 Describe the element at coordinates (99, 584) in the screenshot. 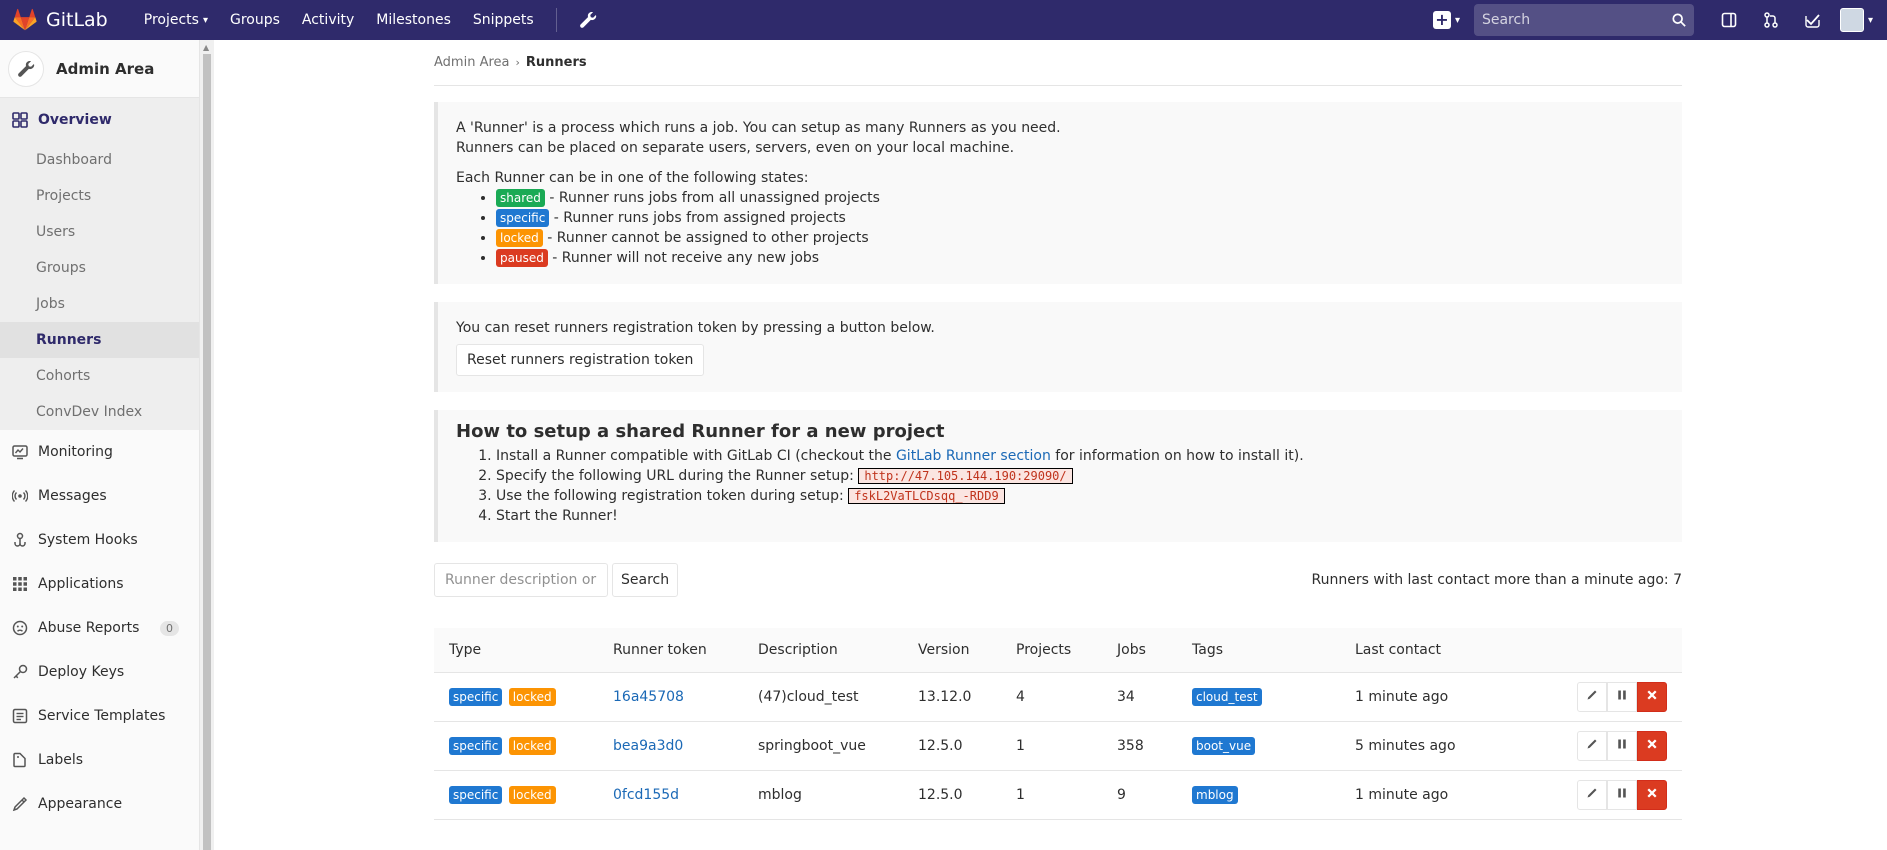

I see `sidebar-item-applications: Applications` at that location.